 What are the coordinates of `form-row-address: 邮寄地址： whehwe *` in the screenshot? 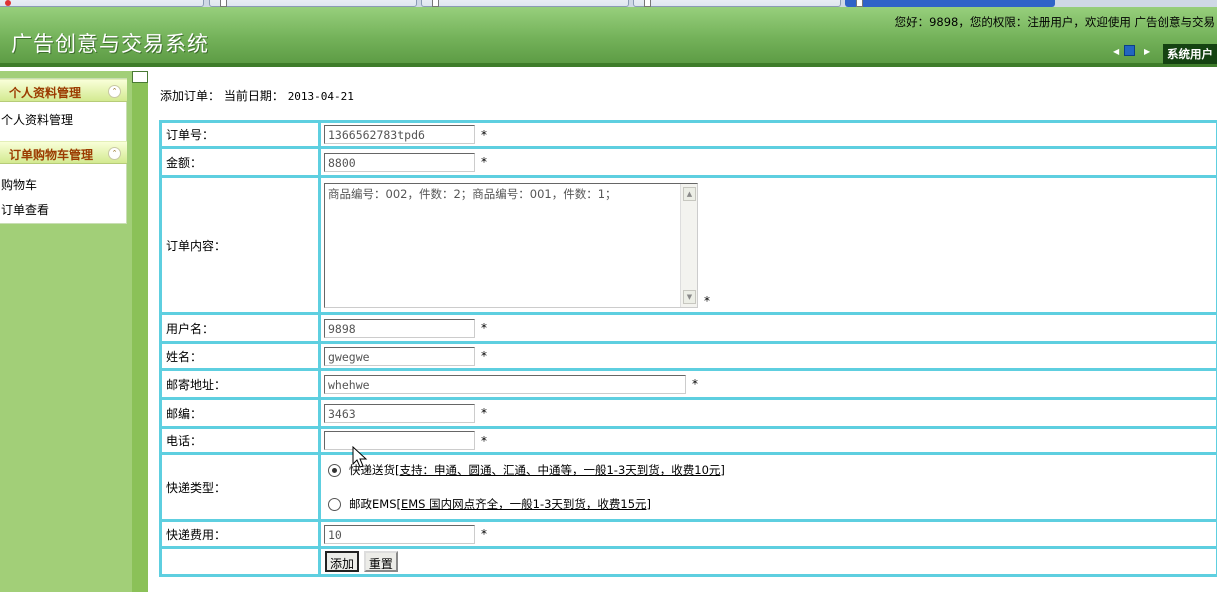 It's located at (688, 384).